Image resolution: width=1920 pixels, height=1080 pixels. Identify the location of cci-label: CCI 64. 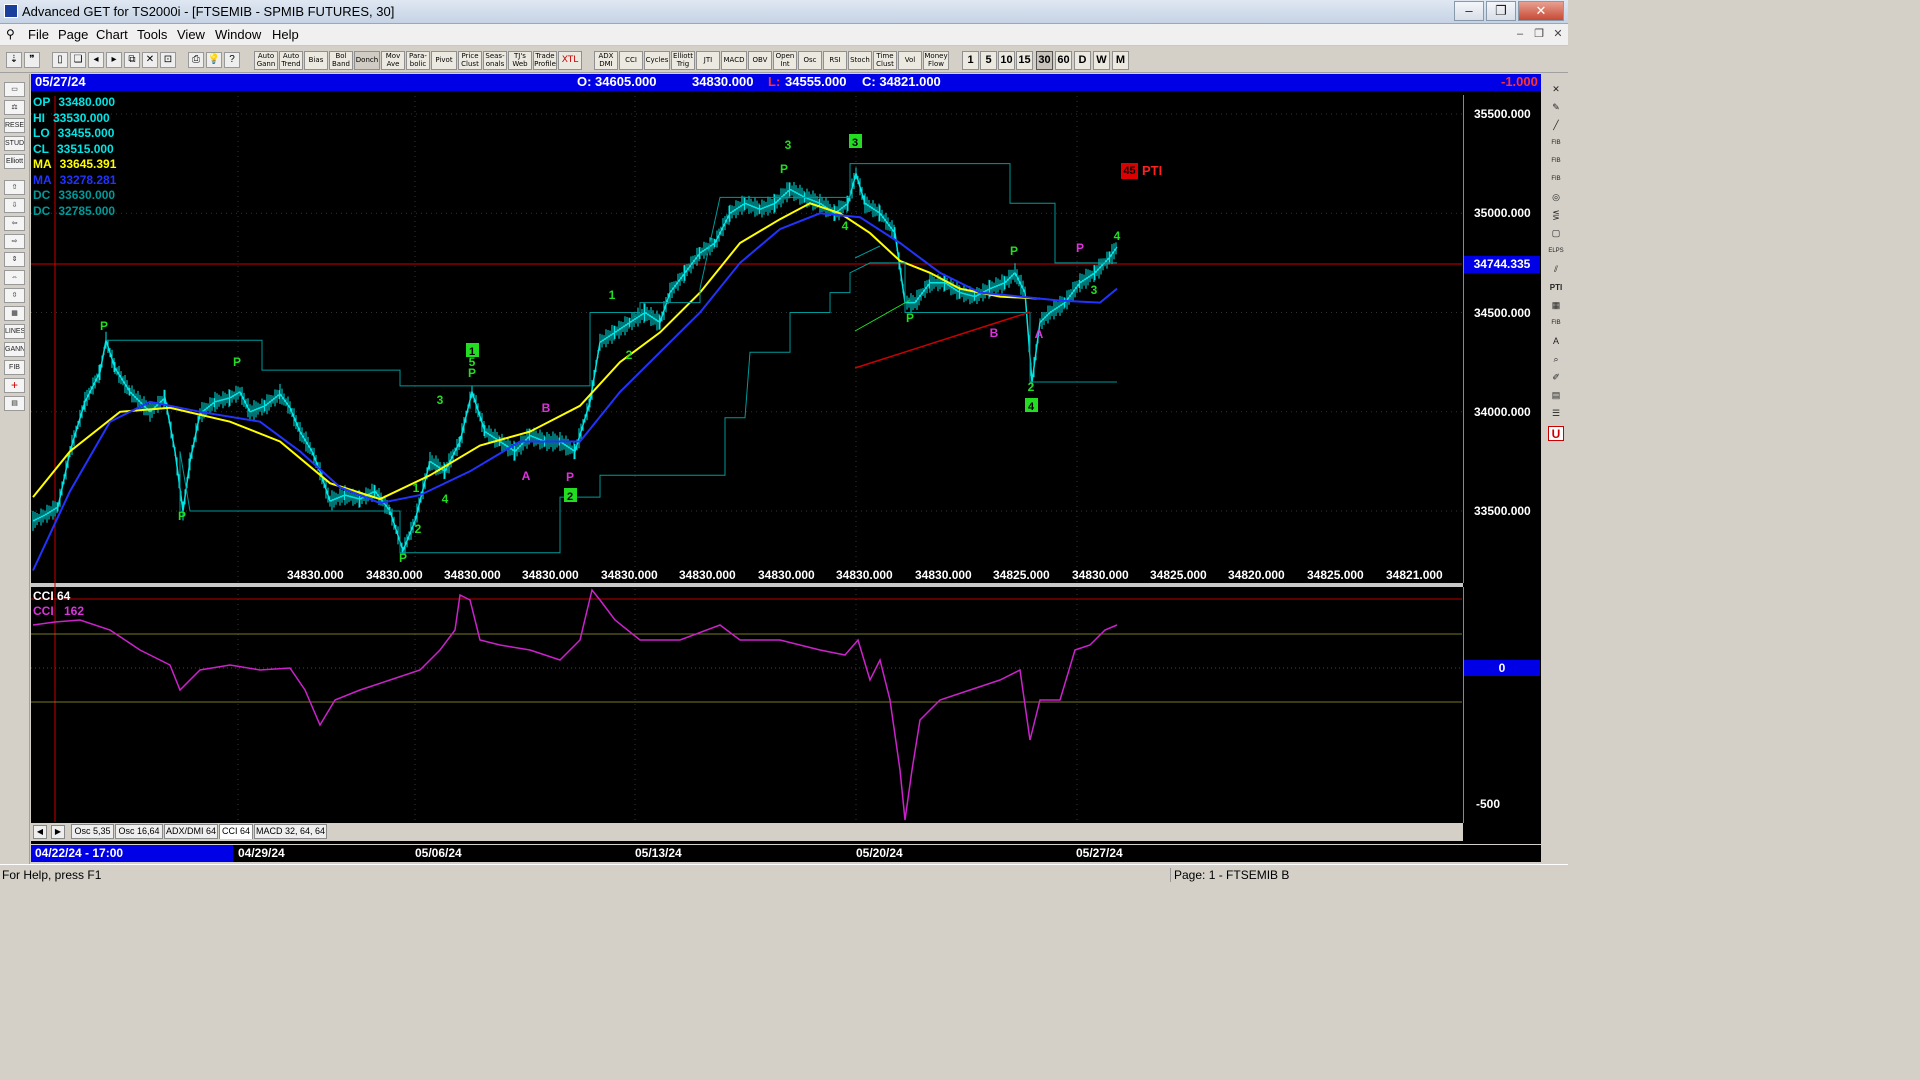
(52, 596).